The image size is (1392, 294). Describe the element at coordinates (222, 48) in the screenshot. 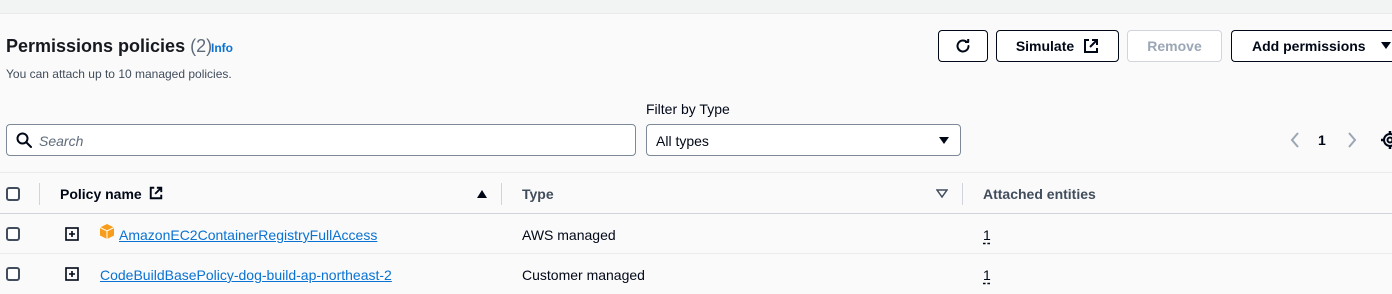

I see `info-link: Info` at that location.